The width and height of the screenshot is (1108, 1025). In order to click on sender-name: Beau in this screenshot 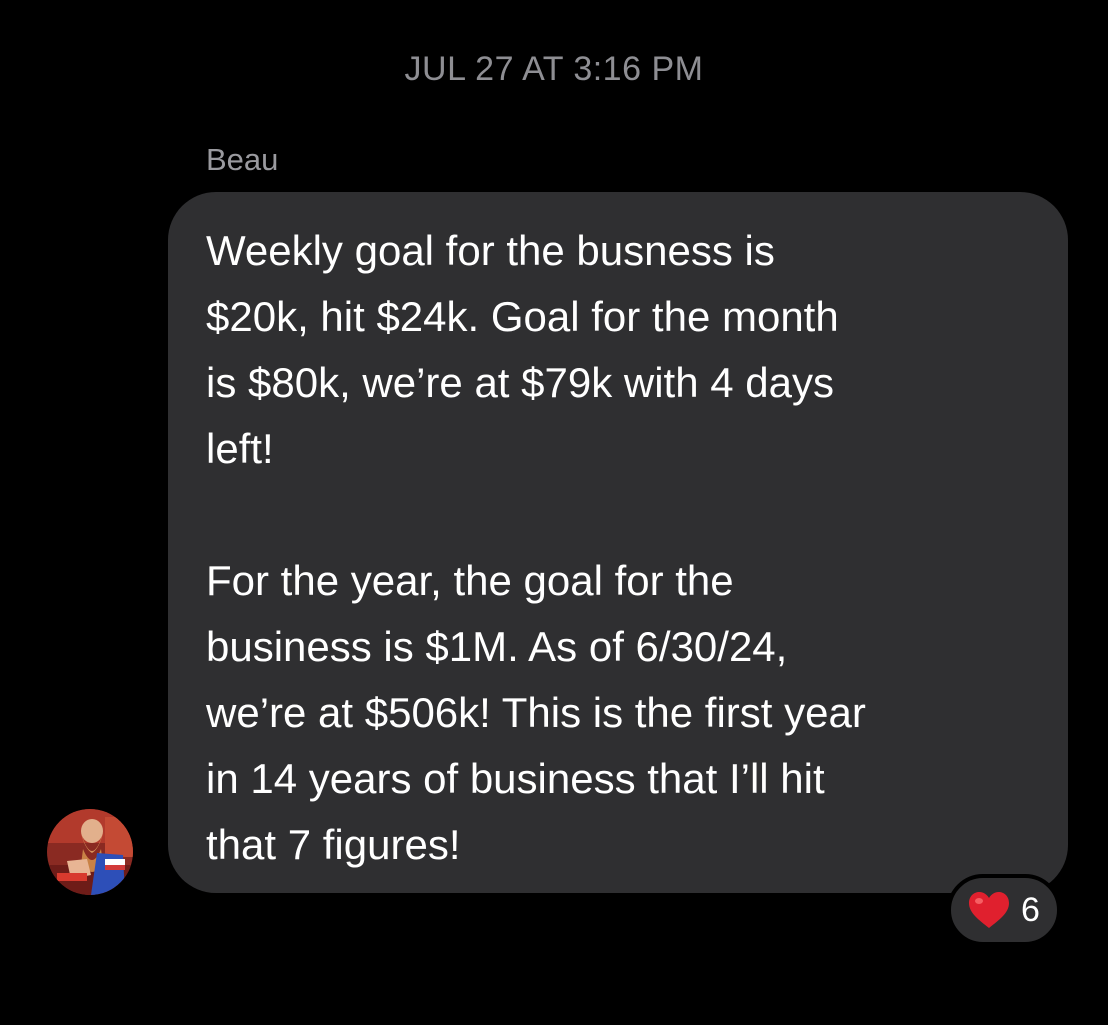, I will do `click(242, 160)`.